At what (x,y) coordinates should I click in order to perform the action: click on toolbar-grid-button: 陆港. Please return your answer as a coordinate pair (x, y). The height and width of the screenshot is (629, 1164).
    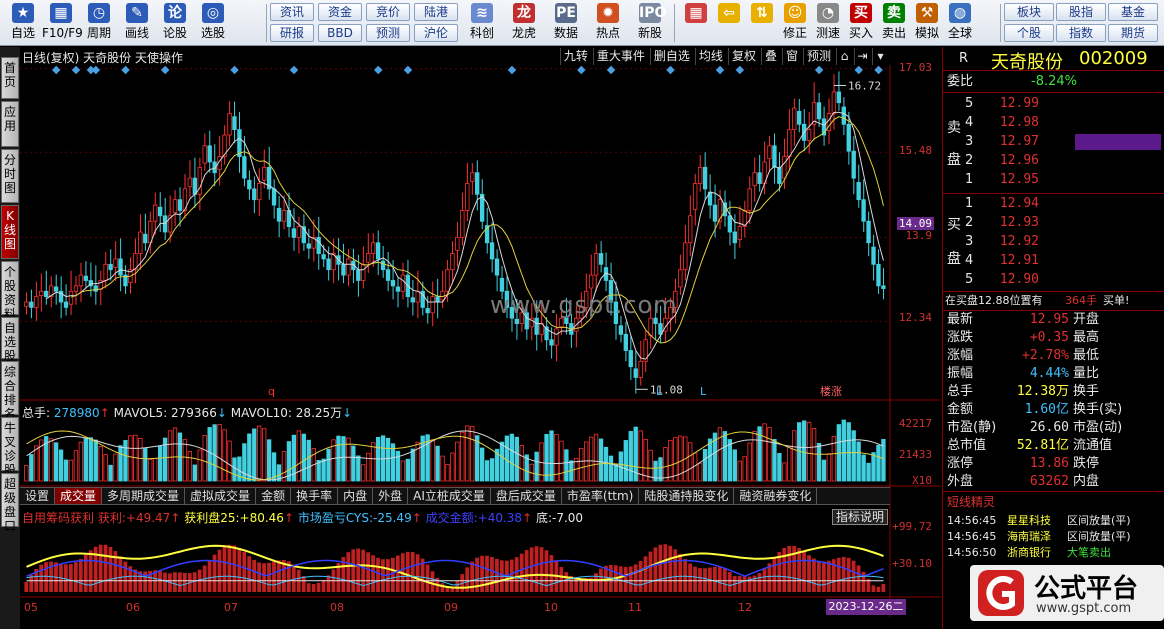
    Looking at the image, I should click on (436, 12).